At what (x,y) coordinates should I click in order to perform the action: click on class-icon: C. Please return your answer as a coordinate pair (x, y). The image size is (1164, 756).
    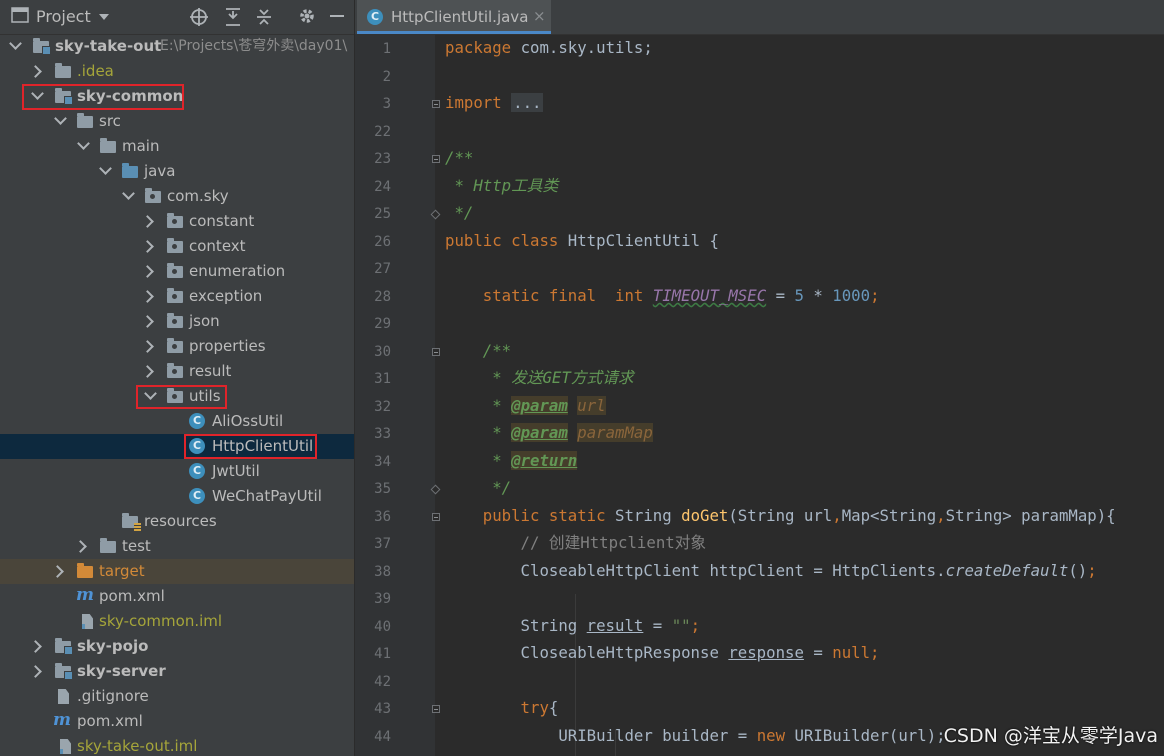
    Looking at the image, I should click on (197, 471).